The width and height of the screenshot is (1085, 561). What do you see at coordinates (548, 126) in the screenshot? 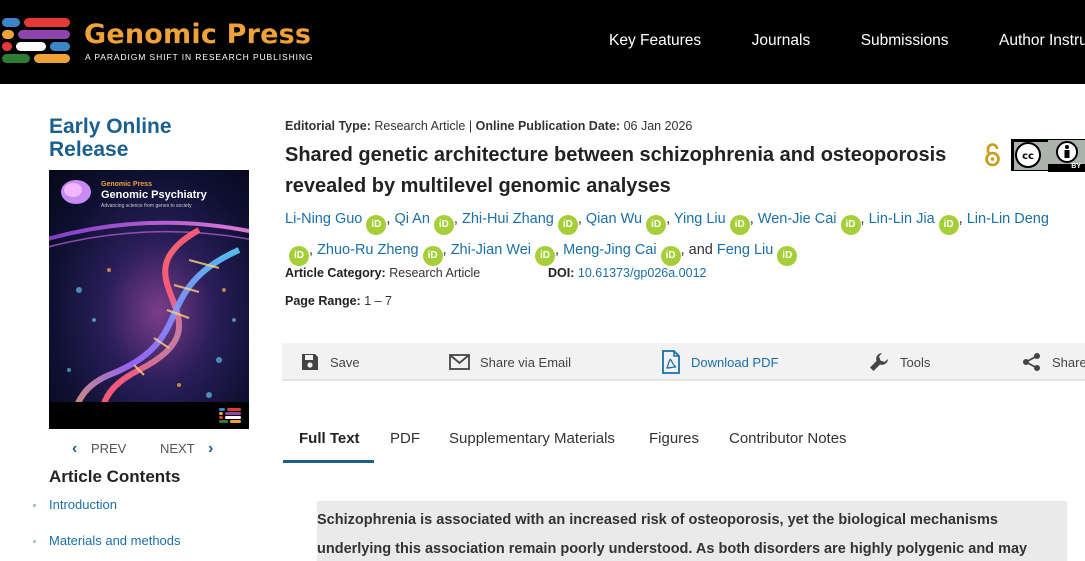
I see `pub-date-label: Online Publication Date:` at bounding box center [548, 126].